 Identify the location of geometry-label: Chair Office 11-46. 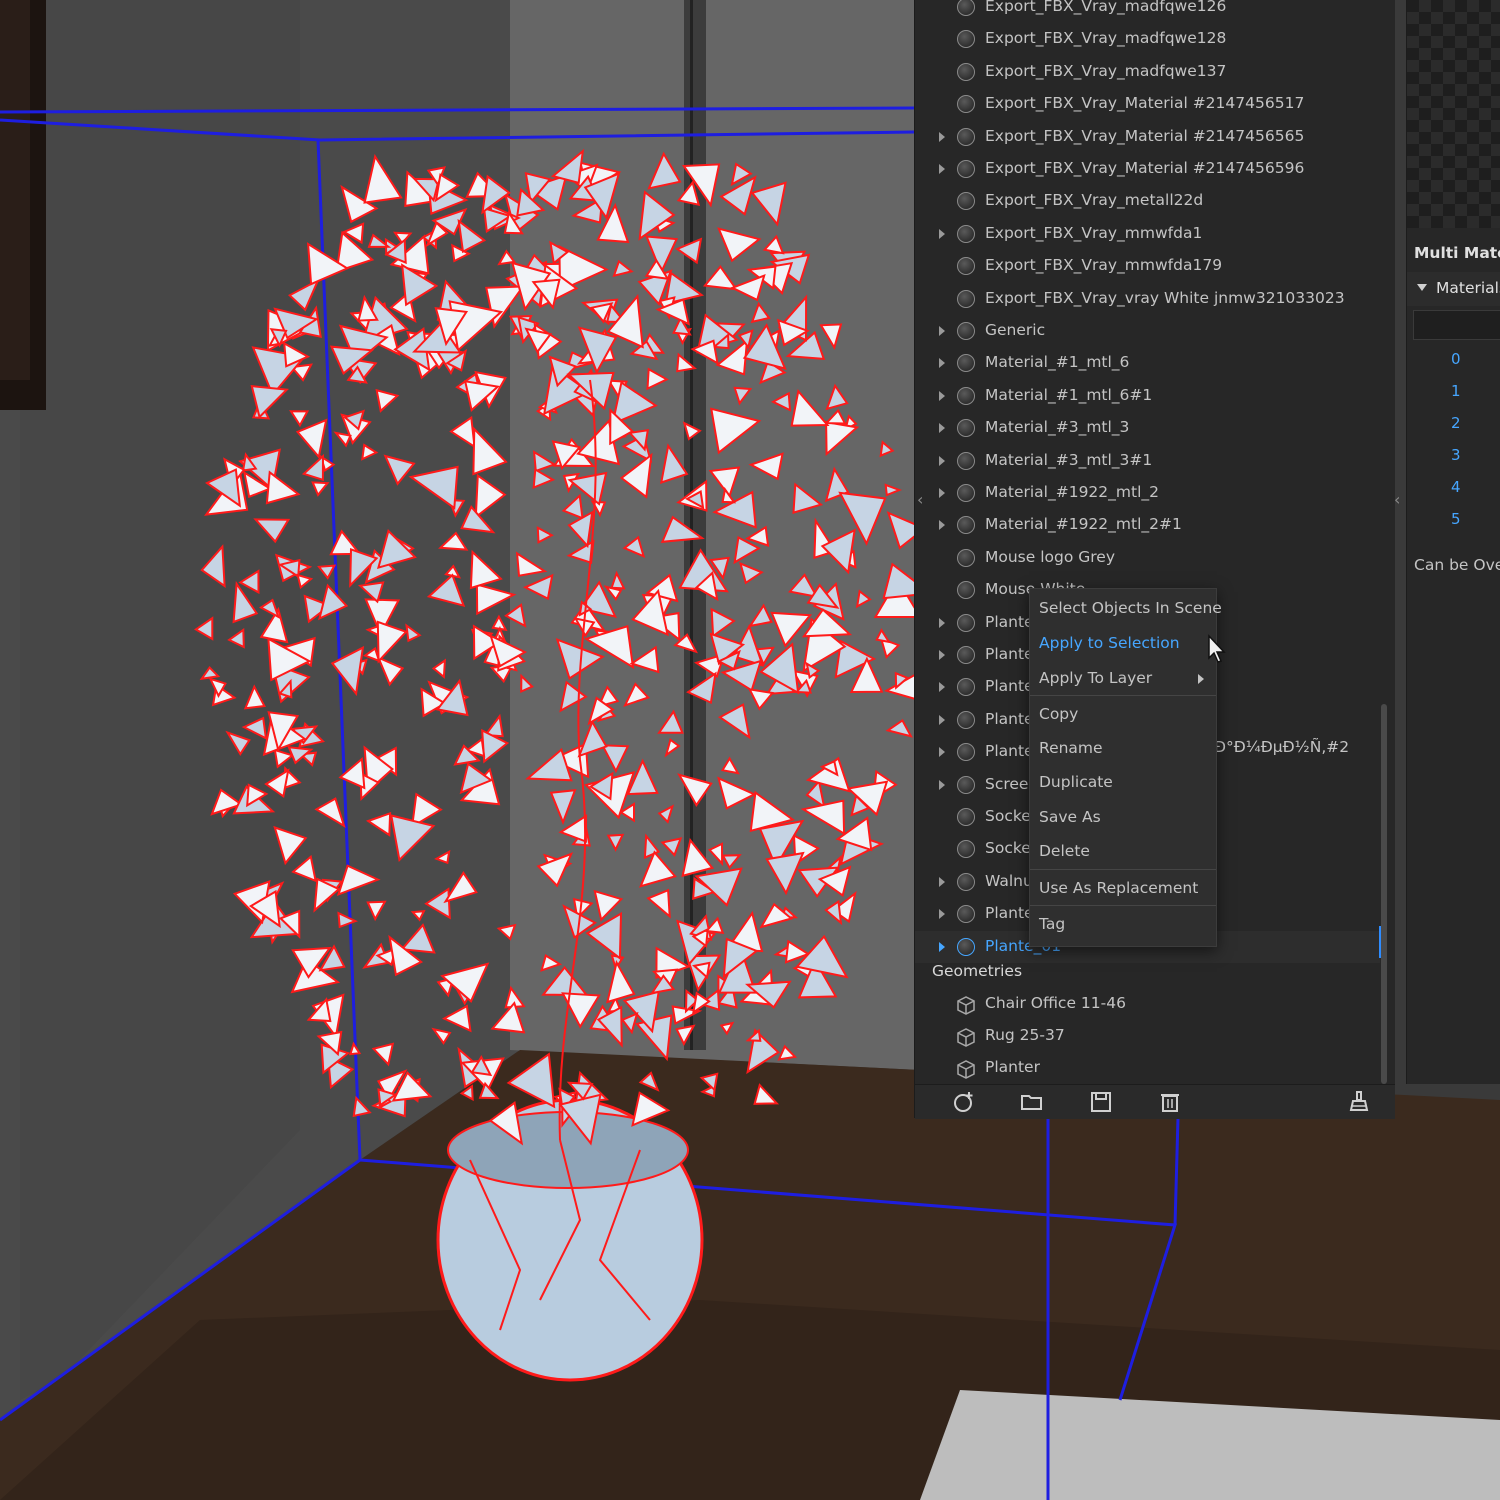
(1055, 1003).